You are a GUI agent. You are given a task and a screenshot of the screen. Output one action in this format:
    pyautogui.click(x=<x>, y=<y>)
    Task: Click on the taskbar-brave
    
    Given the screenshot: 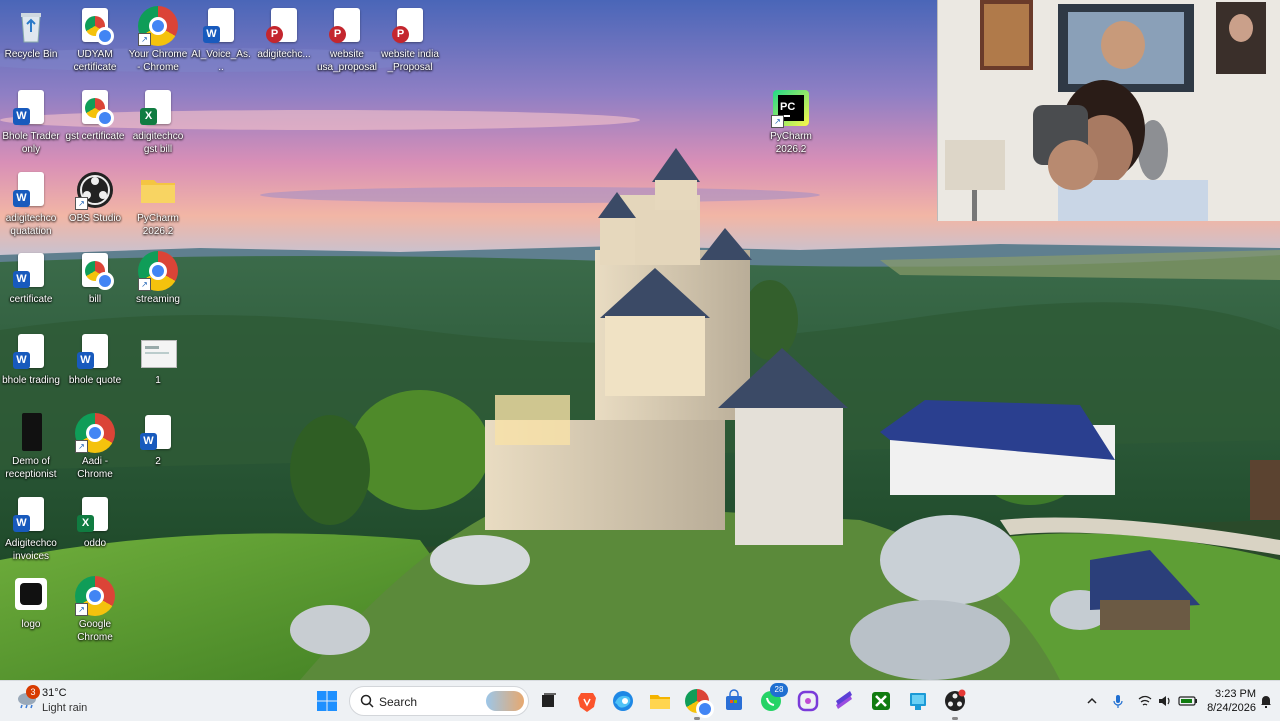 What is the action you would take?
    pyautogui.click(x=587, y=701)
    